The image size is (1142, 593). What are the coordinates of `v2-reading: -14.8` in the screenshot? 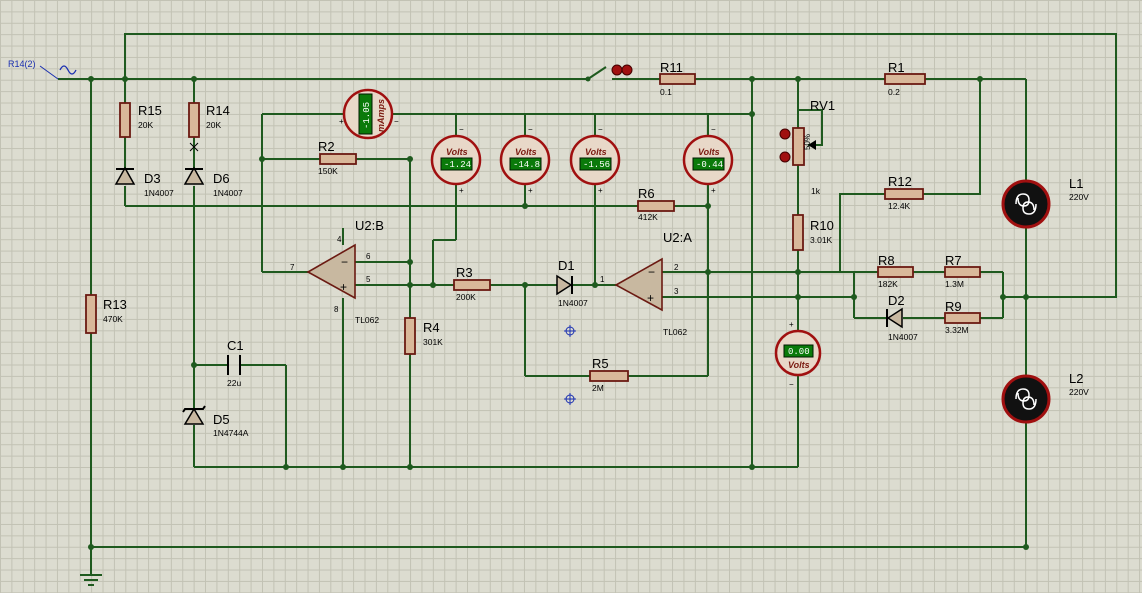 It's located at (526, 165).